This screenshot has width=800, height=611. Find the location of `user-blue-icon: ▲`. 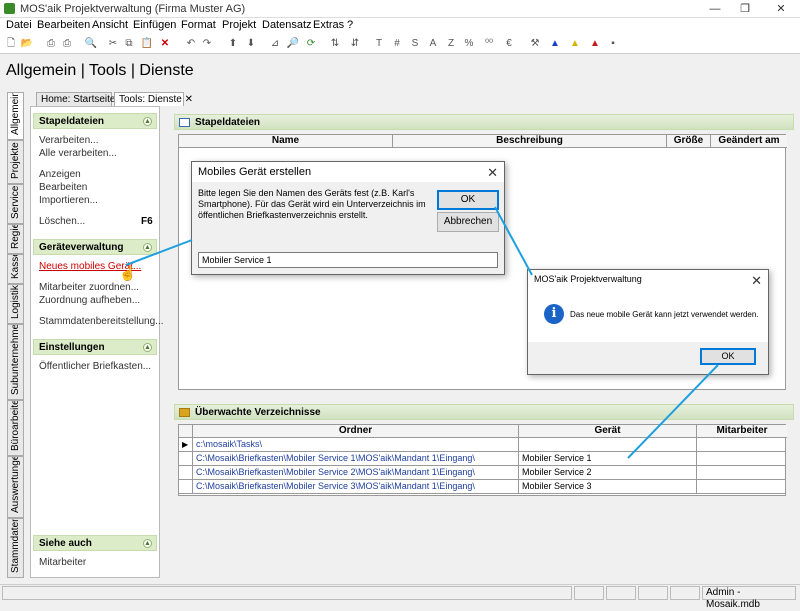

user-blue-icon: ▲ is located at coordinates (555, 44).